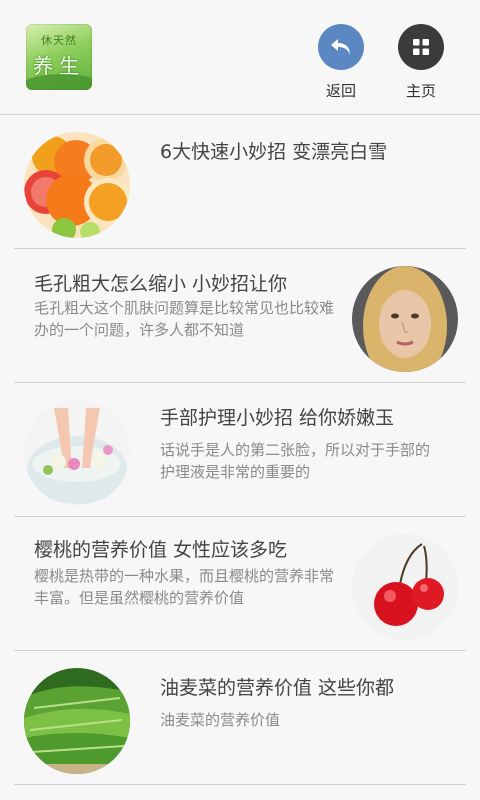  I want to click on back-button: 返回, so click(341, 62).